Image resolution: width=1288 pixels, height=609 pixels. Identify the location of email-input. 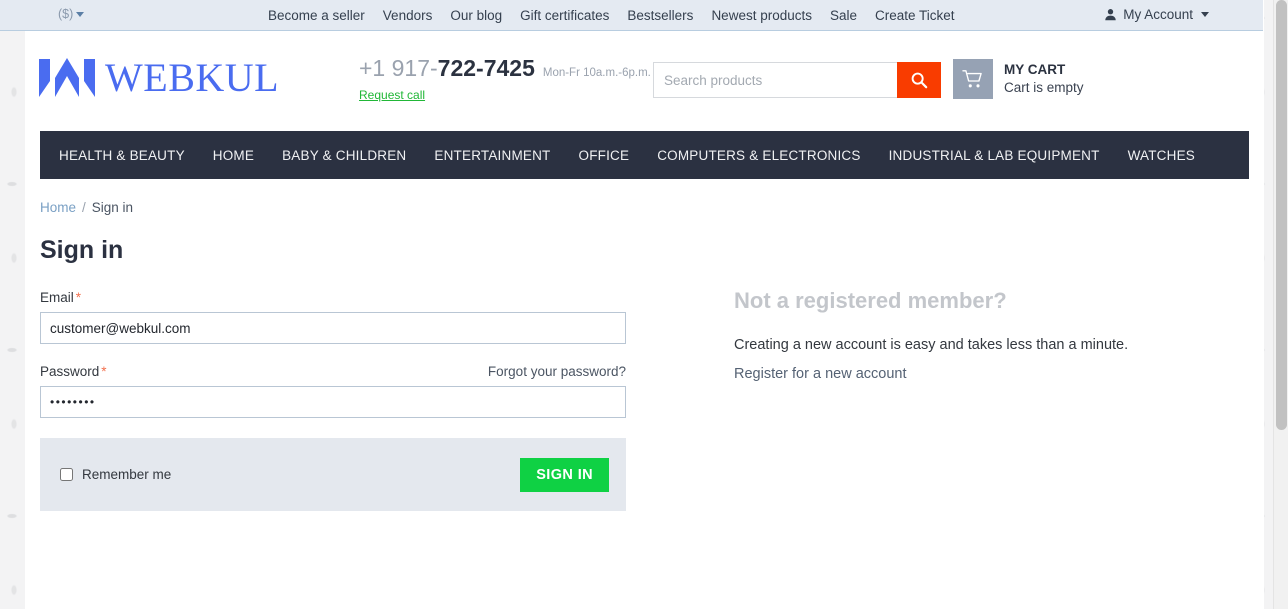
(333, 328).